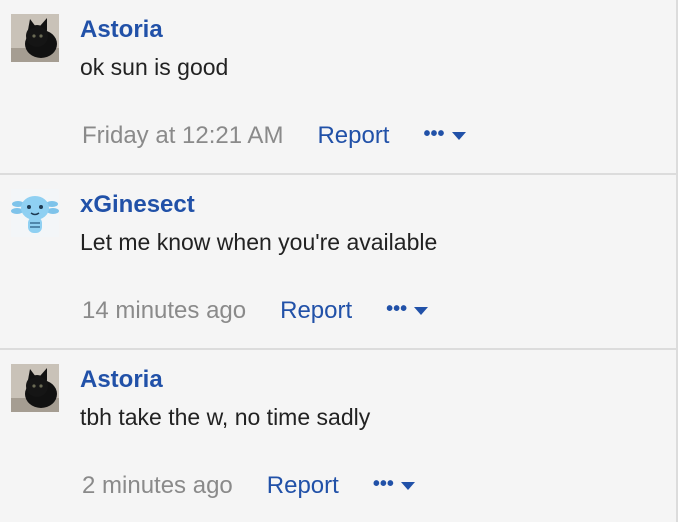  Describe the element at coordinates (182, 136) in the screenshot. I see `comment-timestamp: Friday at 12:21 AM` at that location.